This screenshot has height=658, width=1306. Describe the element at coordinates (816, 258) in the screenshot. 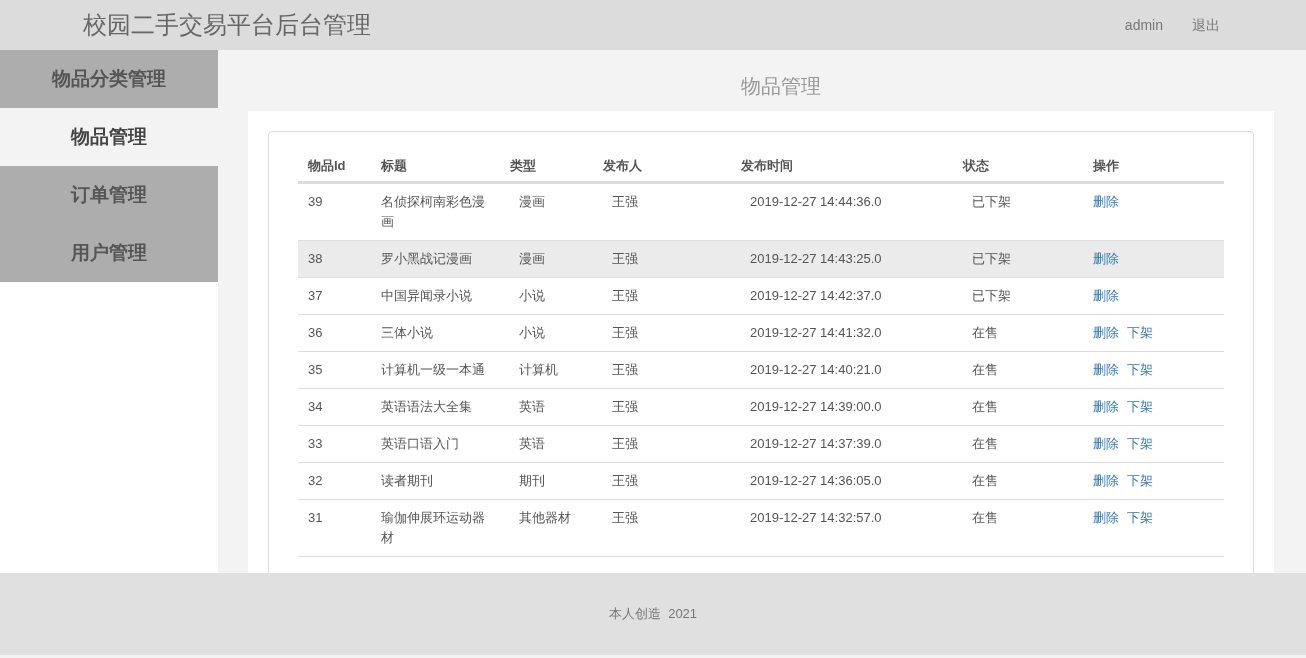

I see `table-cell: 2019-12-27 14:43:25.0` at that location.